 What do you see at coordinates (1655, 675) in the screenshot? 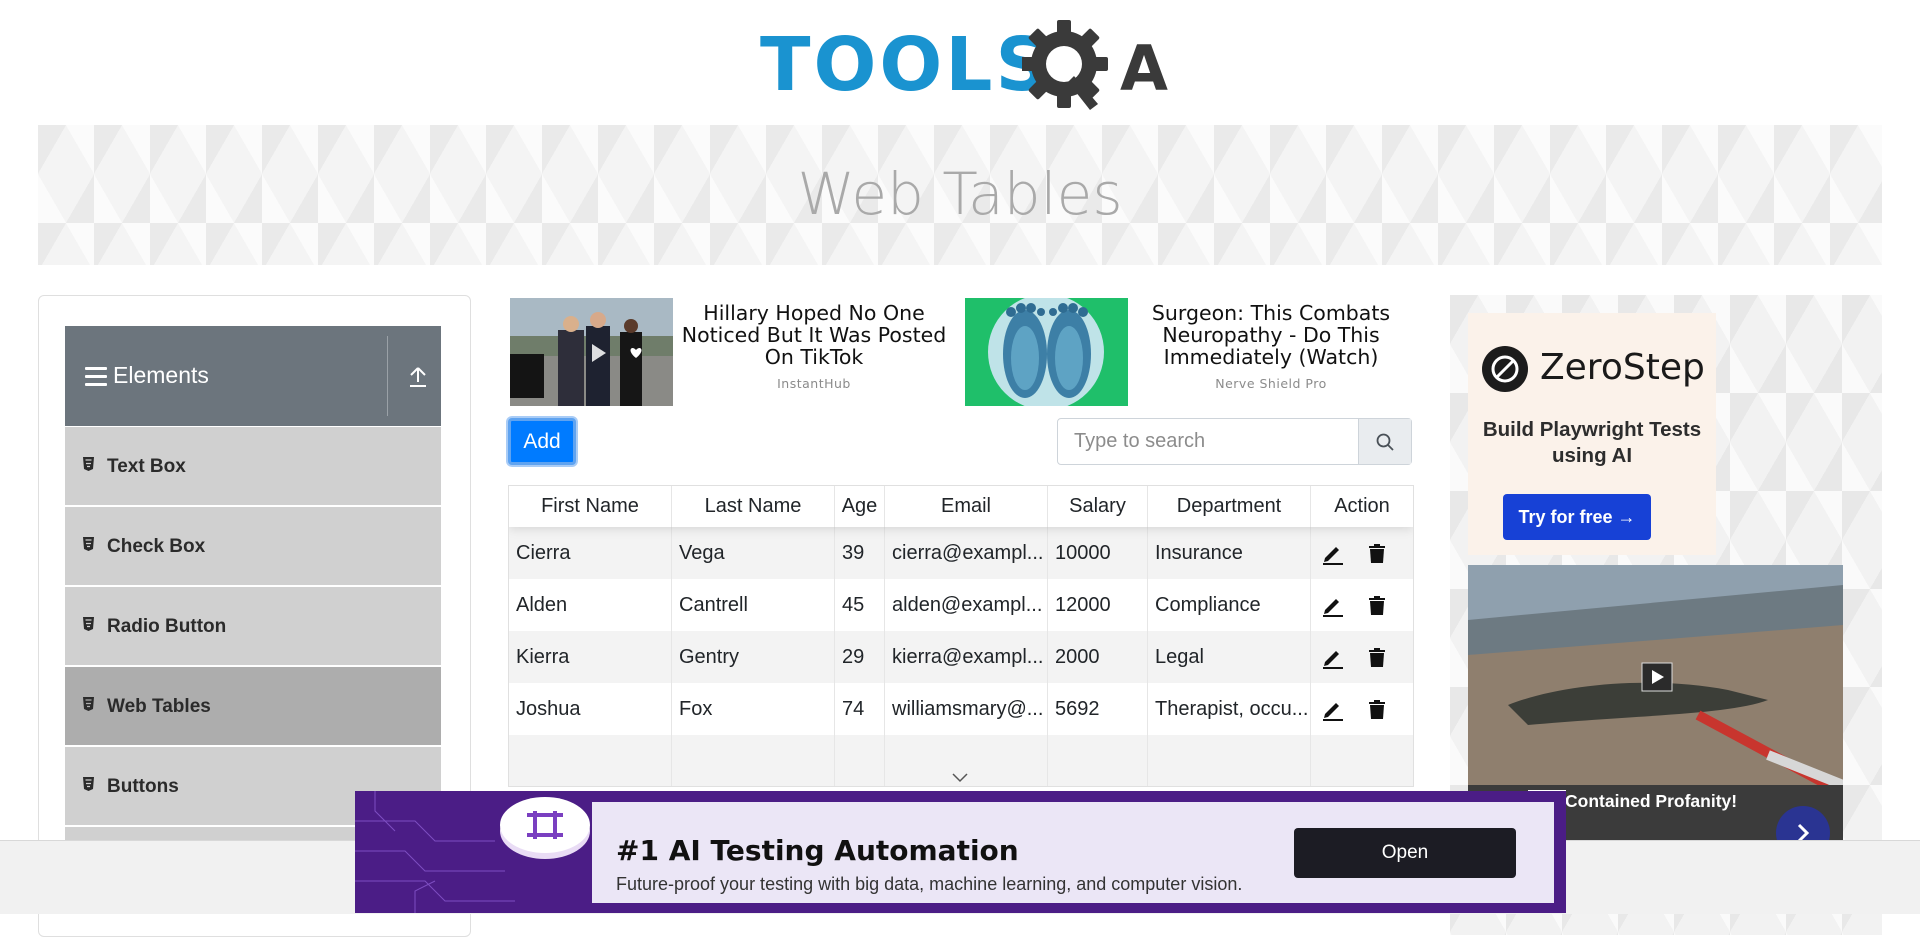
I see `video-ad` at bounding box center [1655, 675].